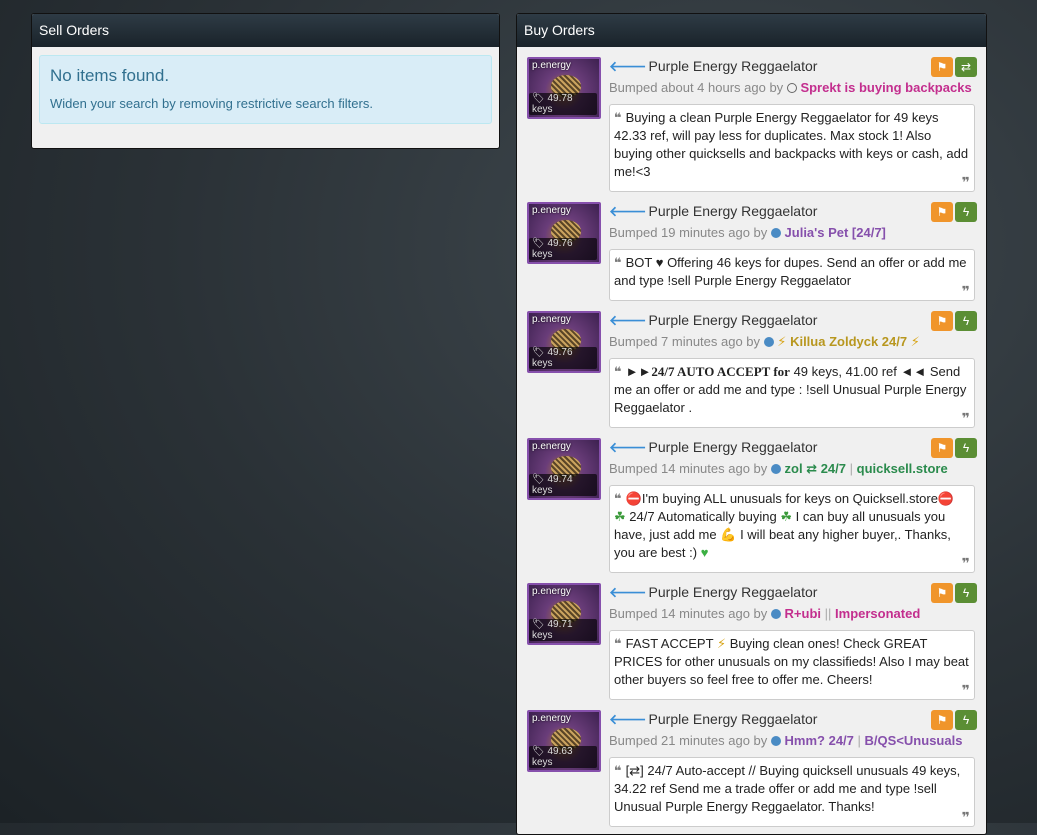  What do you see at coordinates (563, 104) in the screenshot?
I see `item-price: 🏷 49.78 keys` at bounding box center [563, 104].